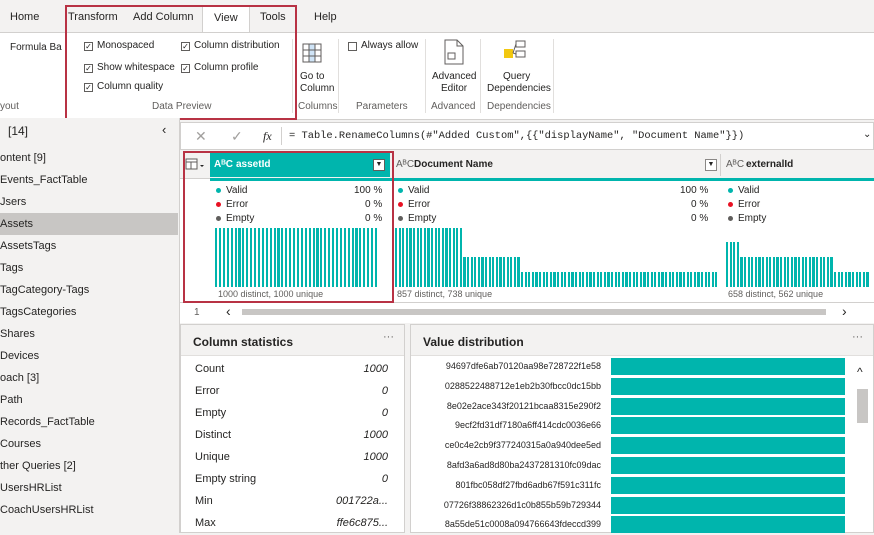 The image size is (874, 535). I want to click on always-allow-checkbox, so click(352, 46).